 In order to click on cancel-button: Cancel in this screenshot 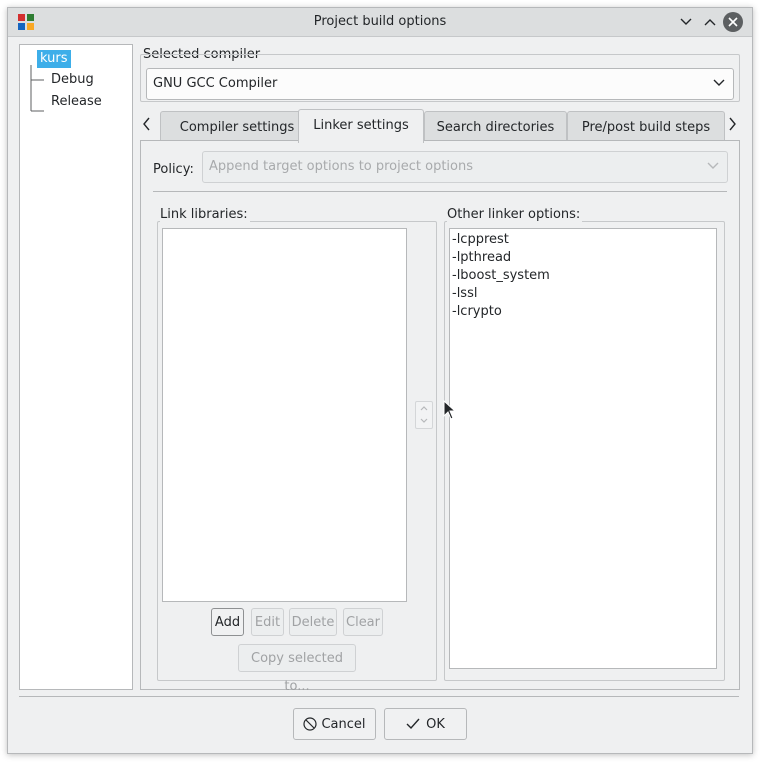, I will do `click(334, 724)`.